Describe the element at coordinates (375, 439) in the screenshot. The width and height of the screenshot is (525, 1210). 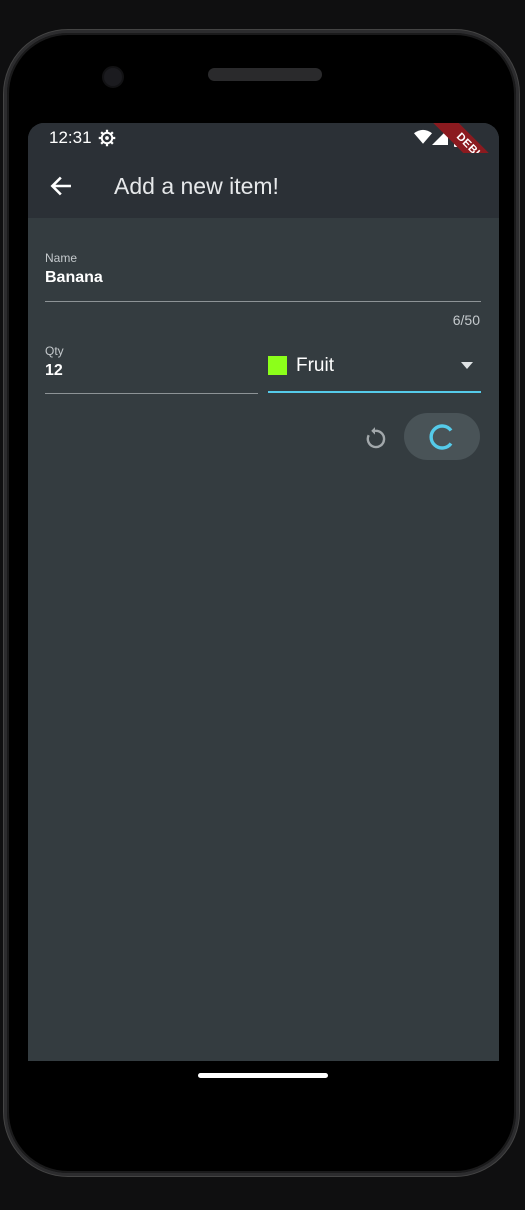
I see `refresh-icon` at that location.